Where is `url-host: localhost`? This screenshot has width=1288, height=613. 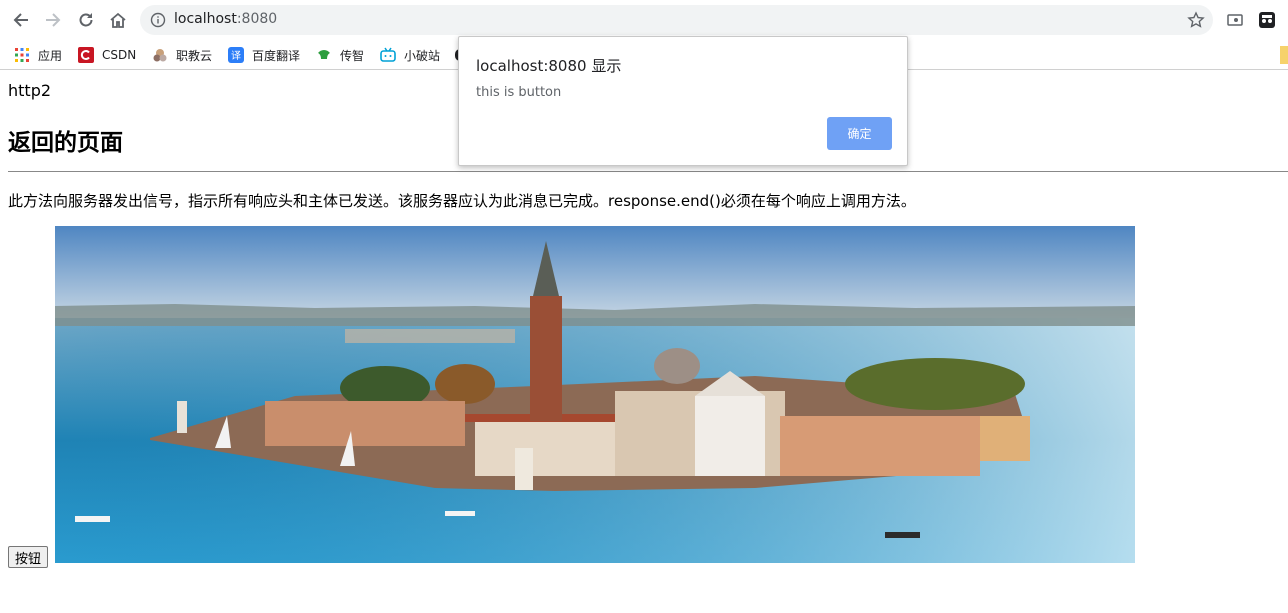 url-host: localhost is located at coordinates (205, 19).